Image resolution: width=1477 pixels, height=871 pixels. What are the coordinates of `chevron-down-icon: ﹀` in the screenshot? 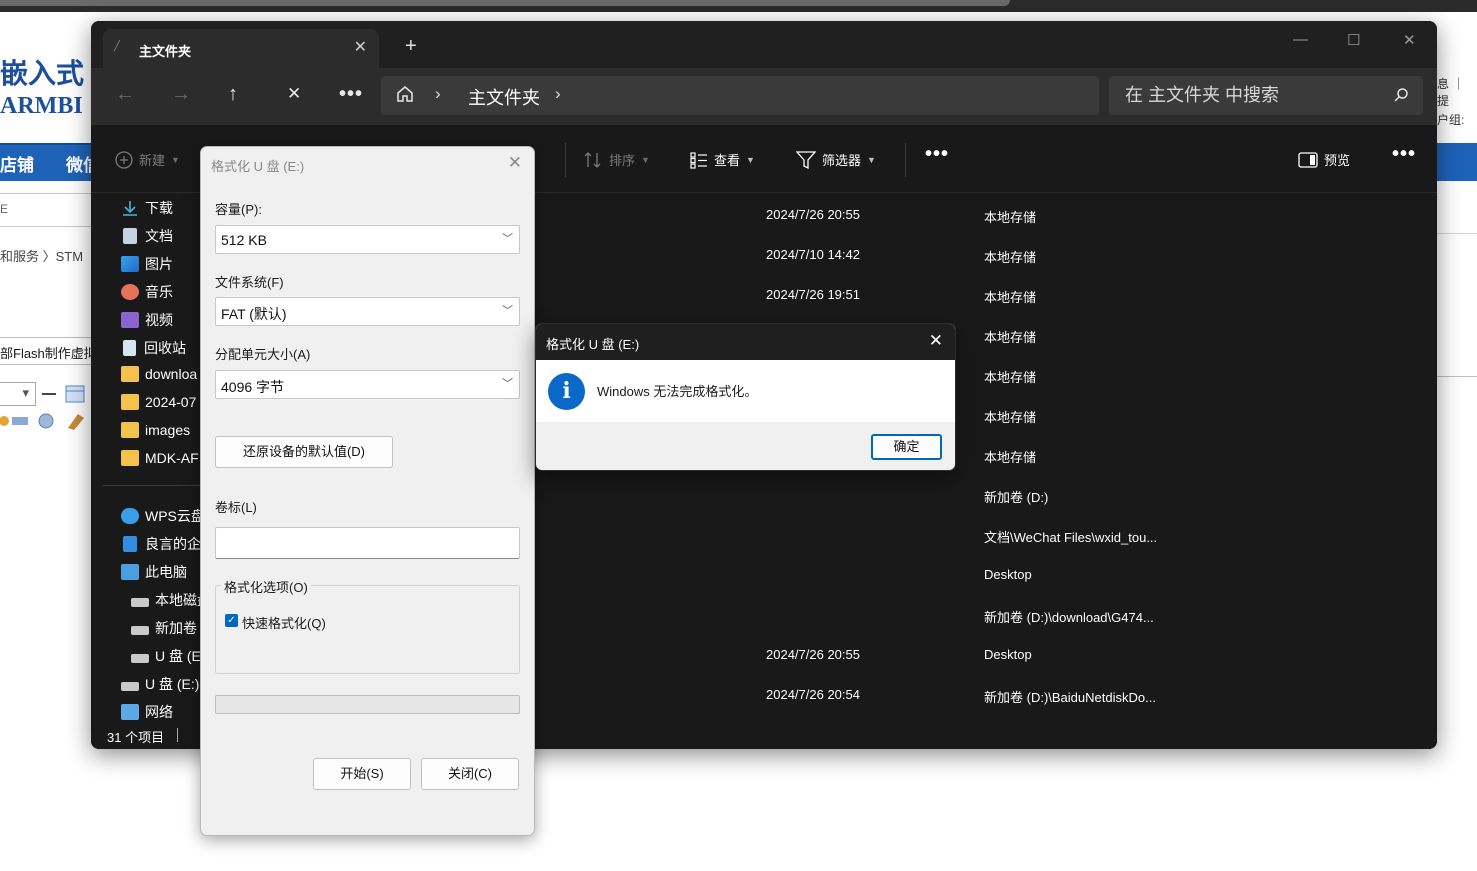 It's located at (507, 311).